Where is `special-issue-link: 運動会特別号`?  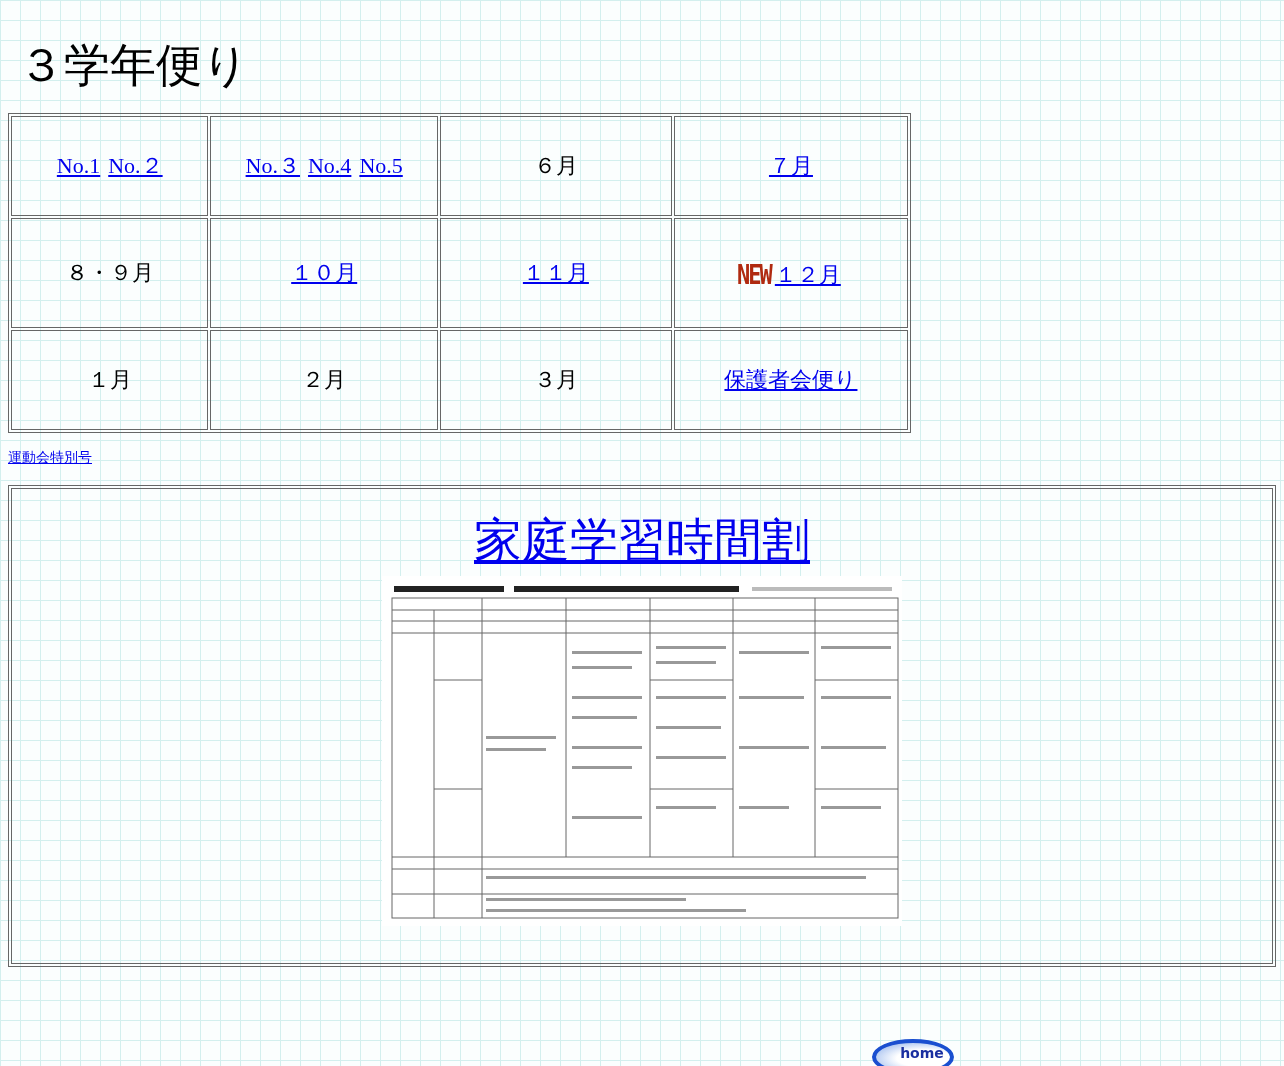 special-issue-link: 運動会特別号 is located at coordinates (50, 458).